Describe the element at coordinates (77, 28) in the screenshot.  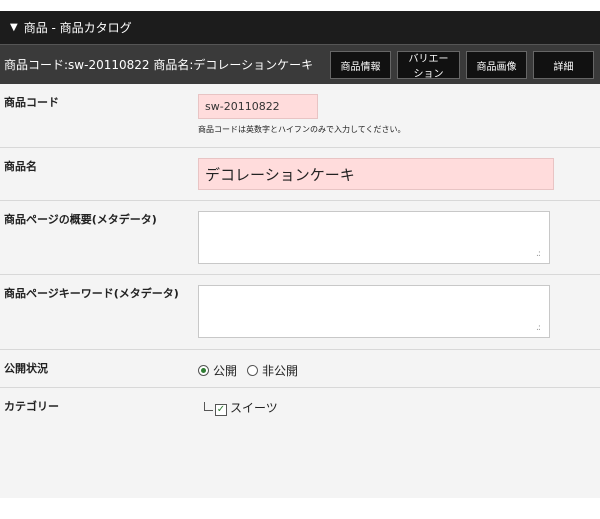
I see `panel-title: 商品 - 商品カタログ` at that location.